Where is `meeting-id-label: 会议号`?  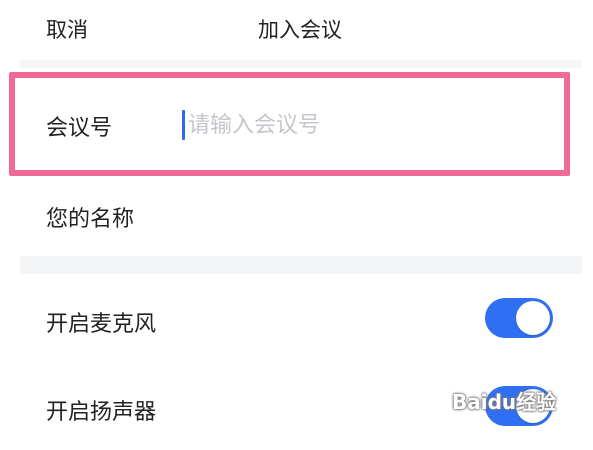
meeting-id-label: 会议号 is located at coordinates (79, 128).